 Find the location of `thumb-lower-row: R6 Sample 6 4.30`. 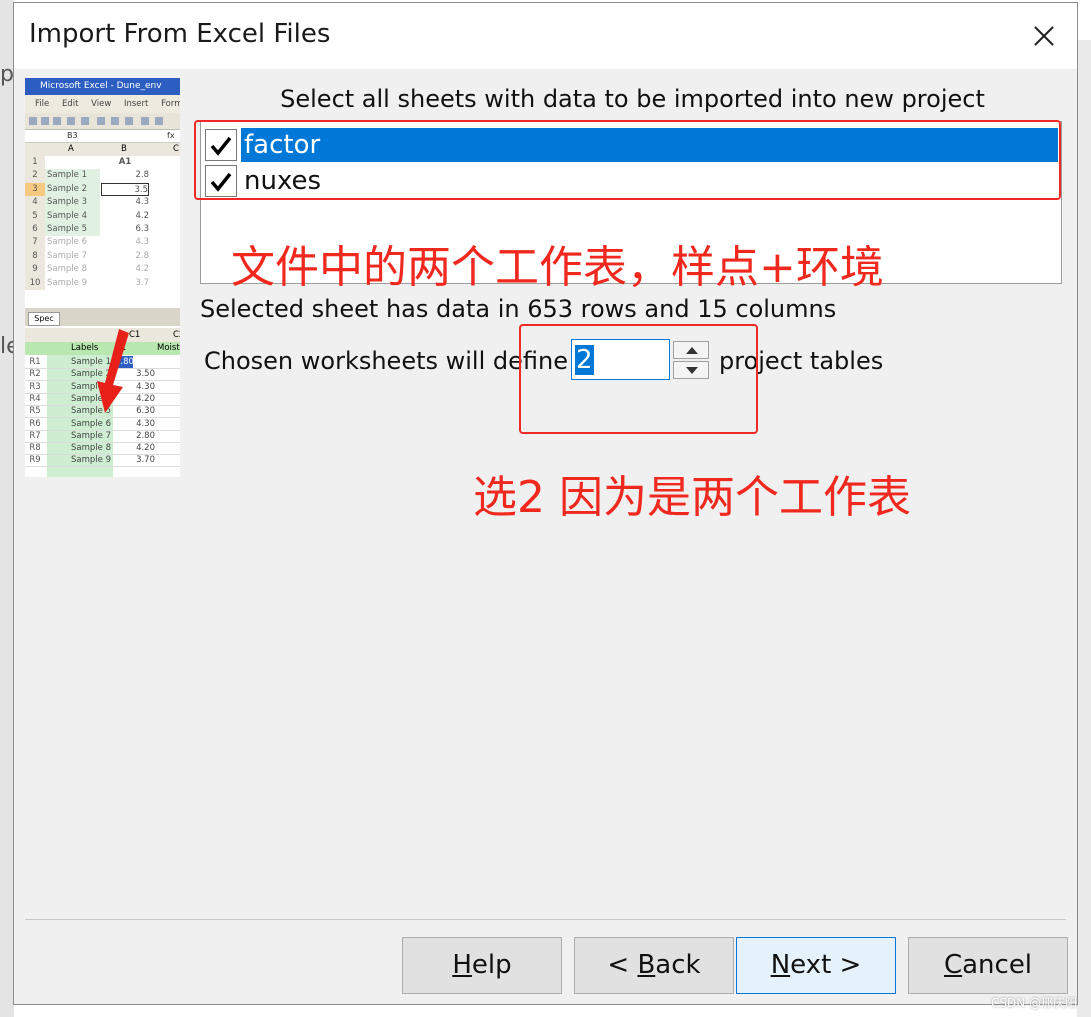

thumb-lower-row: R6 Sample 6 4.30 is located at coordinates (102, 424).